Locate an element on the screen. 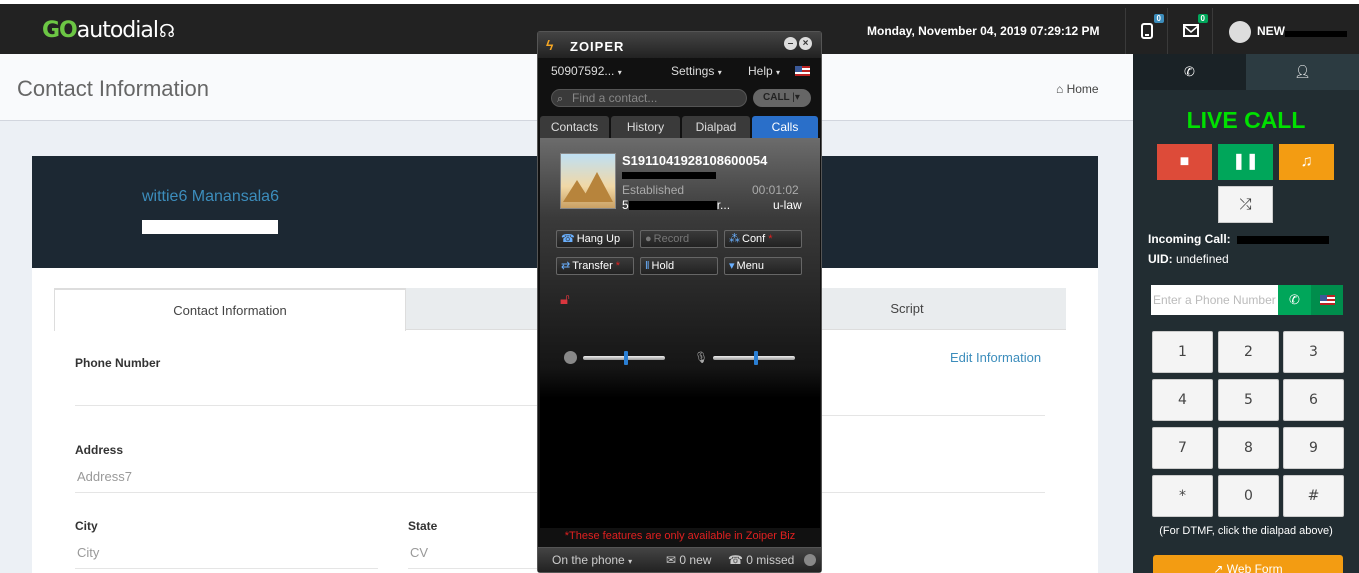  phone-number-value is located at coordinates (141, 383).